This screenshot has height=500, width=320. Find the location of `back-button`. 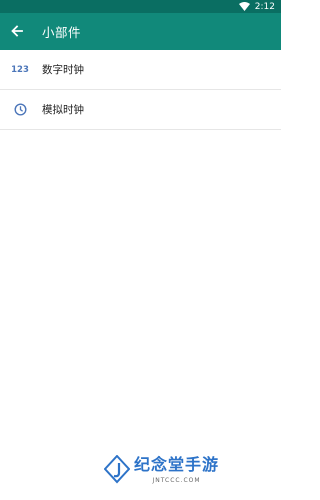

back-button is located at coordinates (17, 31).